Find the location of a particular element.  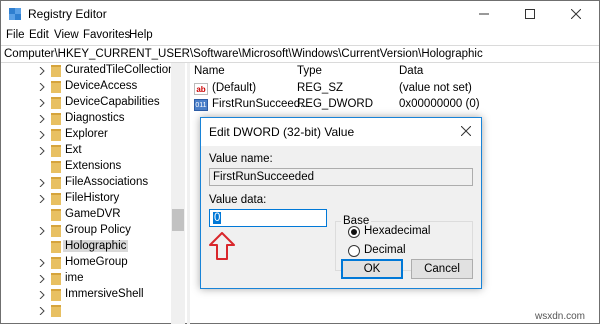

tree-item: Diagnostics is located at coordinates (86, 119).